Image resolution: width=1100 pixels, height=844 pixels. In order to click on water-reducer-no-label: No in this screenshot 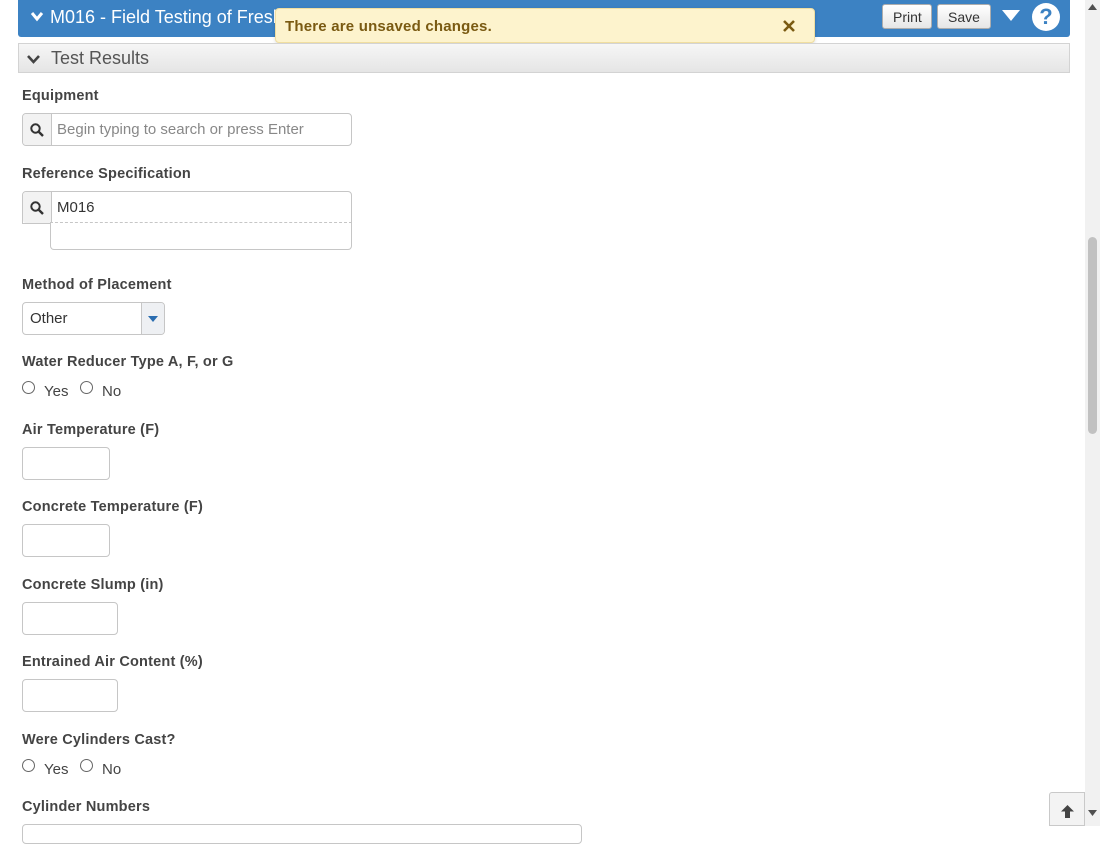, I will do `click(111, 391)`.